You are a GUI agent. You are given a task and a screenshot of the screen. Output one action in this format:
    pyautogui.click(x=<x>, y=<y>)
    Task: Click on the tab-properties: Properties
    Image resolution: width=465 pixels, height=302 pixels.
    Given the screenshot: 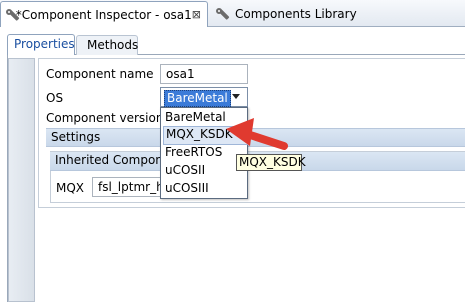 What is the action you would take?
    pyautogui.click(x=41, y=44)
    